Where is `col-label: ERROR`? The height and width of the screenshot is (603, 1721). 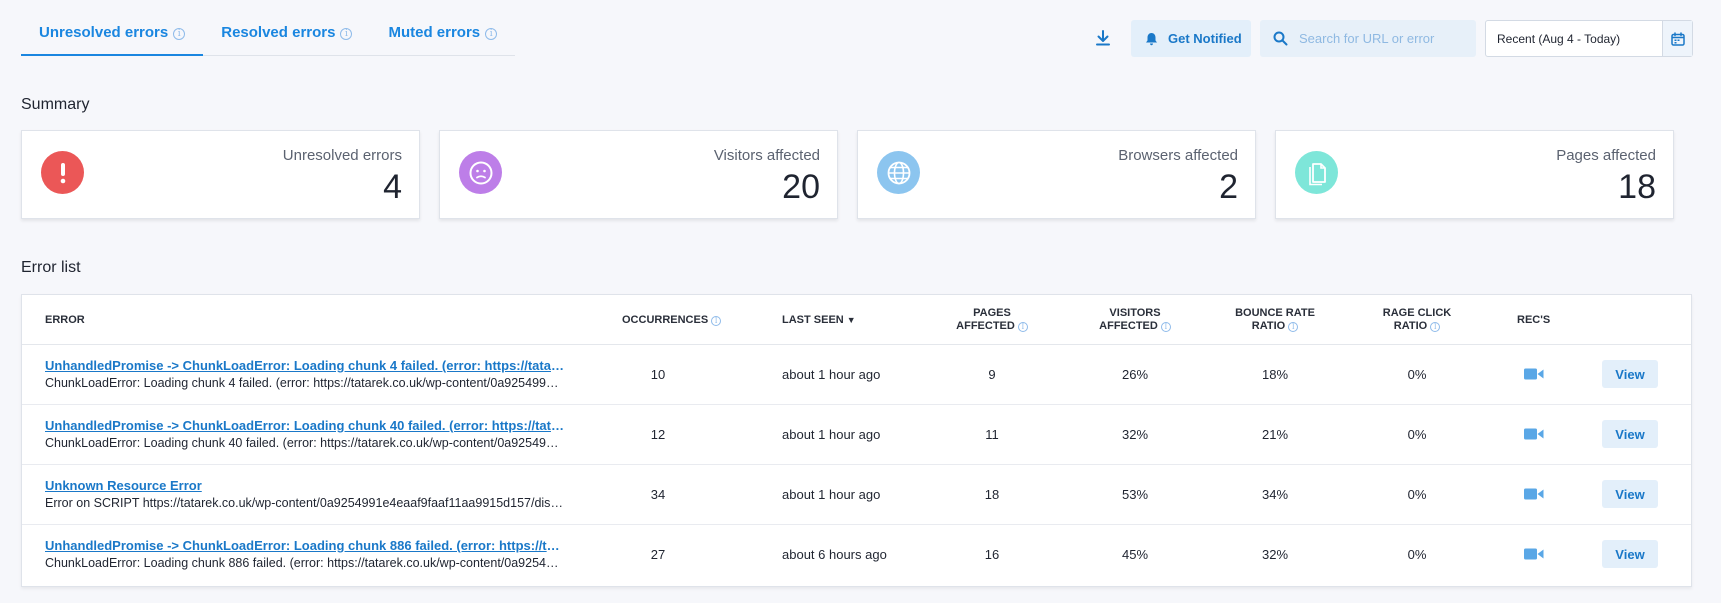
col-label: ERROR is located at coordinates (65, 320).